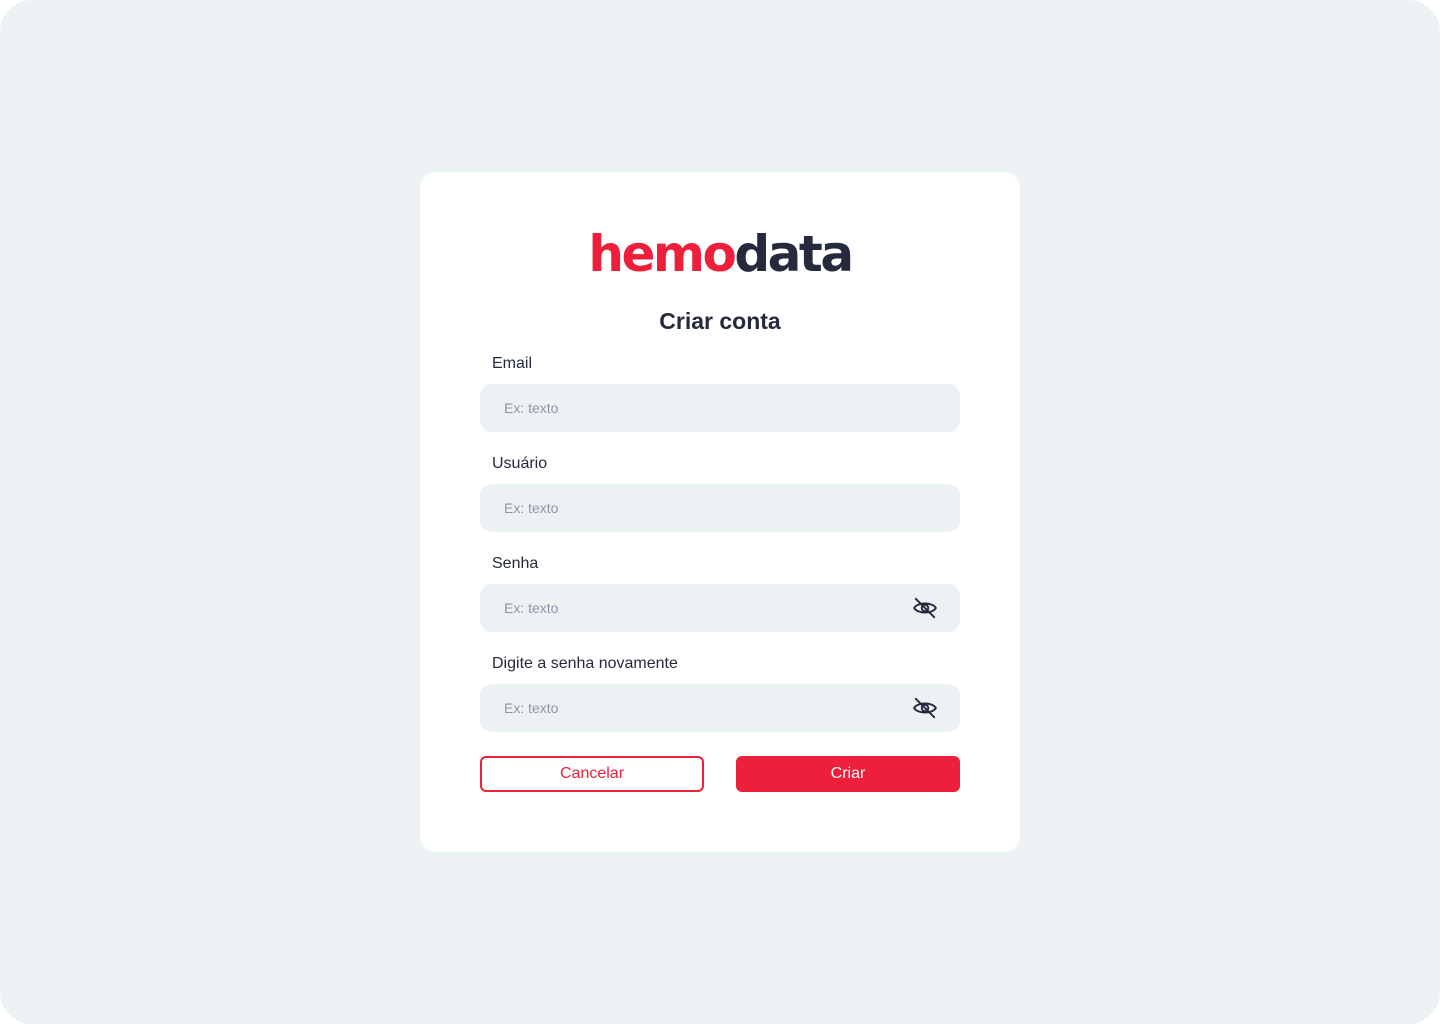 The width and height of the screenshot is (1440, 1024). What do you see at coordinates (662, 254) in the screenshot?
I see `logo-text-hemo: hemo` at bounding box center [662, 254].